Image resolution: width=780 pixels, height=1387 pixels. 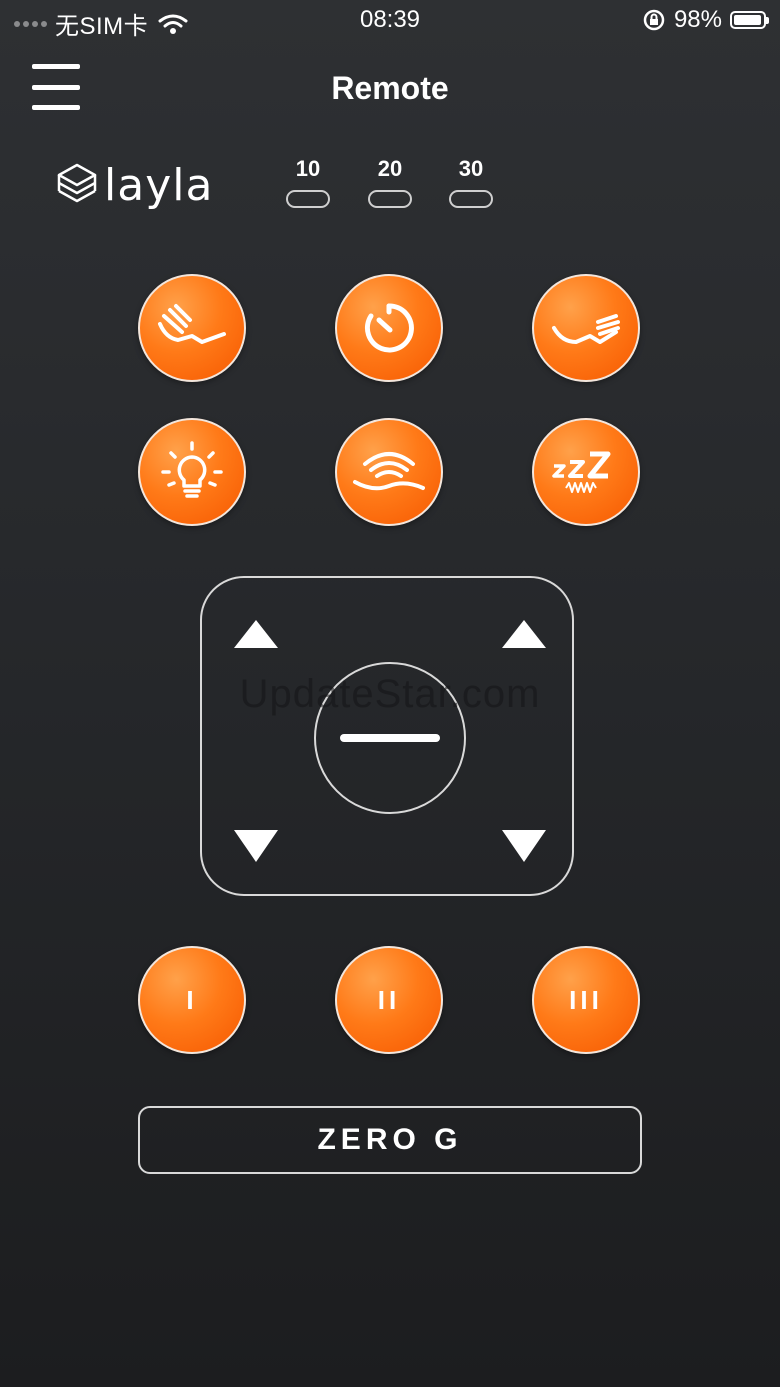 I want to click on flat-button, so click(x=390, y=738).